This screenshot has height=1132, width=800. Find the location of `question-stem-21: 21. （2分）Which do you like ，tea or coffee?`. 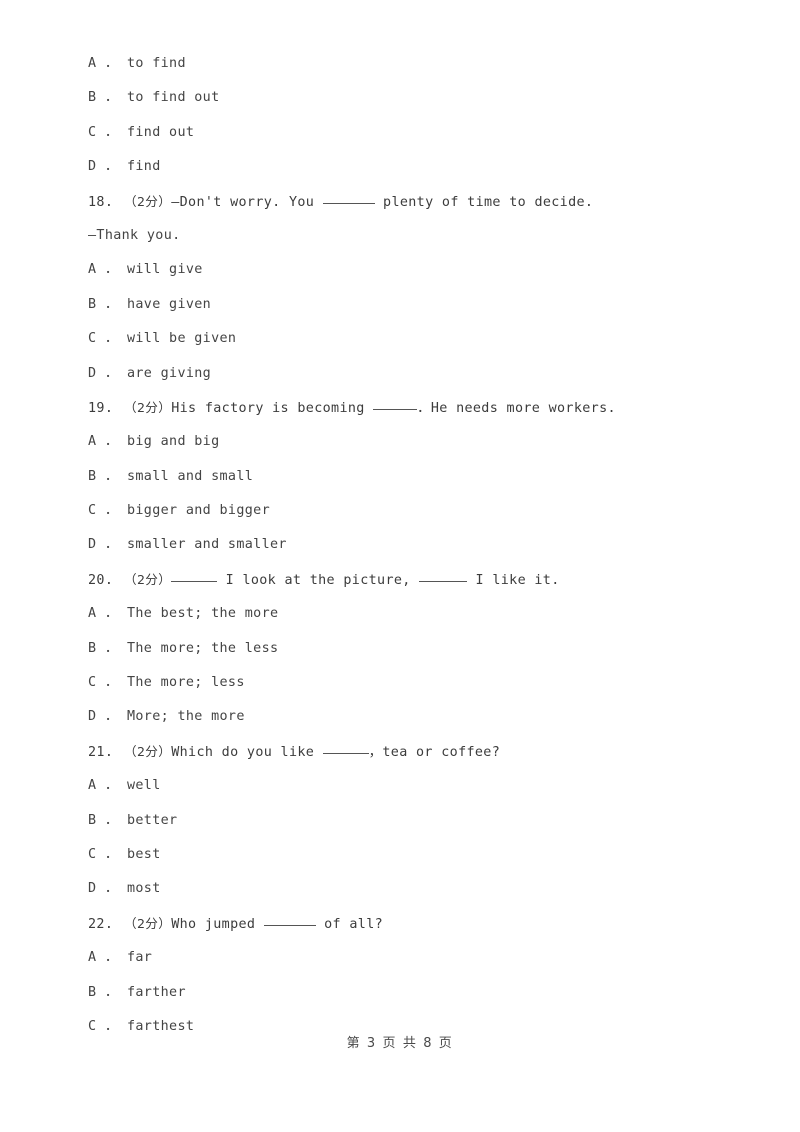

question-stem-21: 21. （2分）Which do you like ，tea or coffee? is located at coordinates (408, 752).